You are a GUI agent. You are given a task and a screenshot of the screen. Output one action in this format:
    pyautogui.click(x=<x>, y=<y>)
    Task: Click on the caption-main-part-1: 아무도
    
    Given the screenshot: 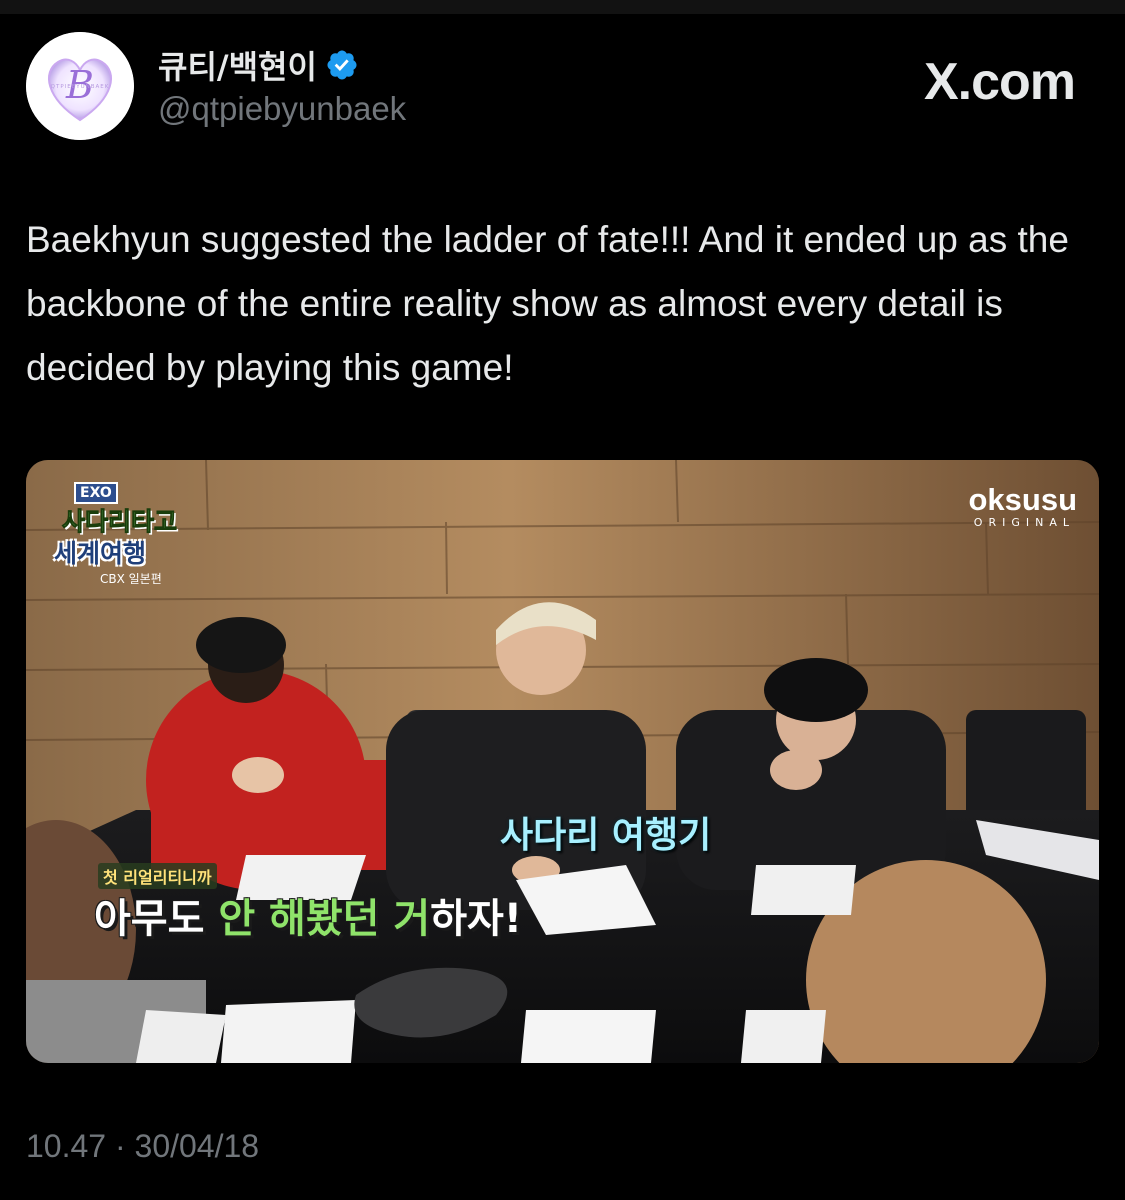 What is the action you would take?
    pyautogui.click(x=156, y=919)
    